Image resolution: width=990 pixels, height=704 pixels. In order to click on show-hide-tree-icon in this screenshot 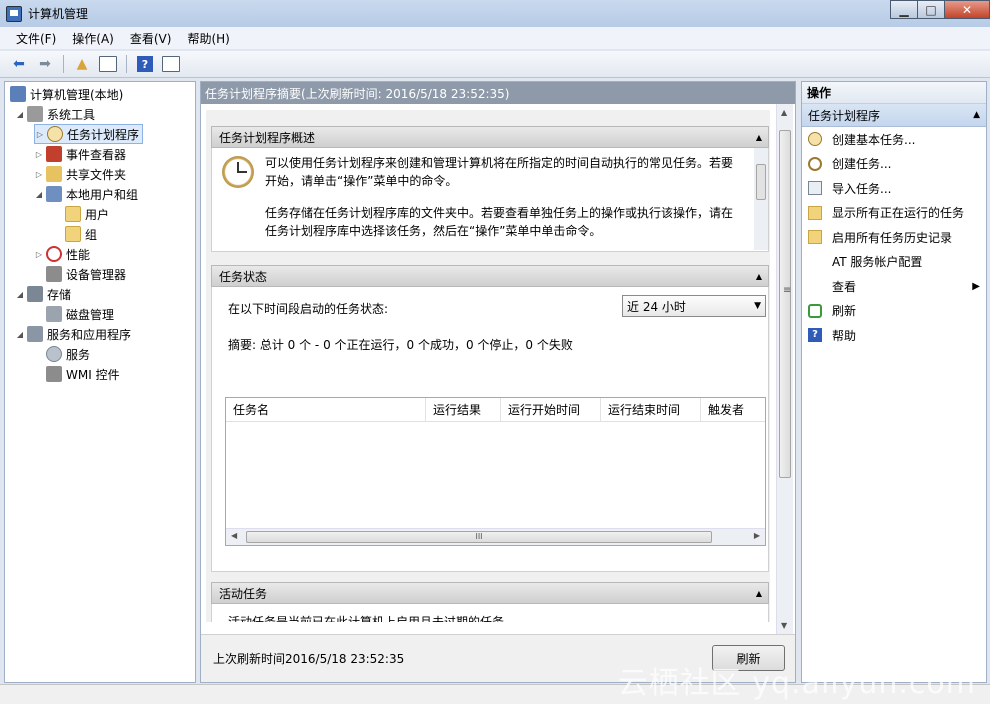, I will do `click(108, 64)`.